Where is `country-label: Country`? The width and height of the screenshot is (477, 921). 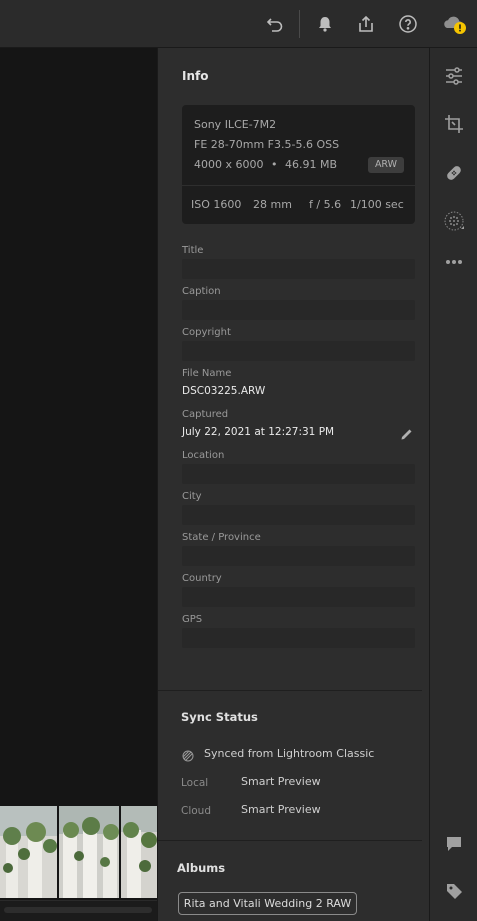
country-label: Country is located at coordinates (202, 578).